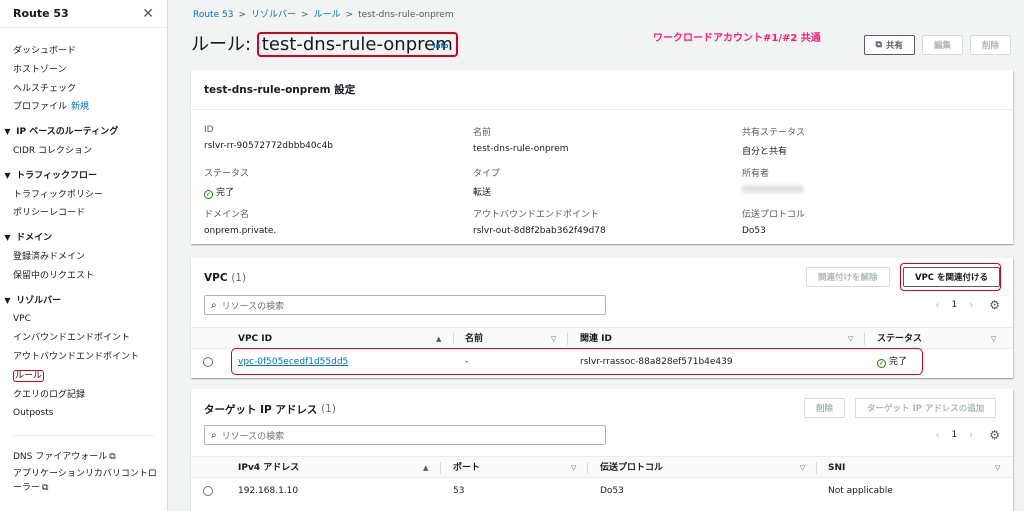 Image resolution: width=1024 pixels, height=511 pixels. What do you see at coordinates (29, 375) in the screenshot?
I see `sidebar-item-label: ルール` at bounding box center [29, 375].